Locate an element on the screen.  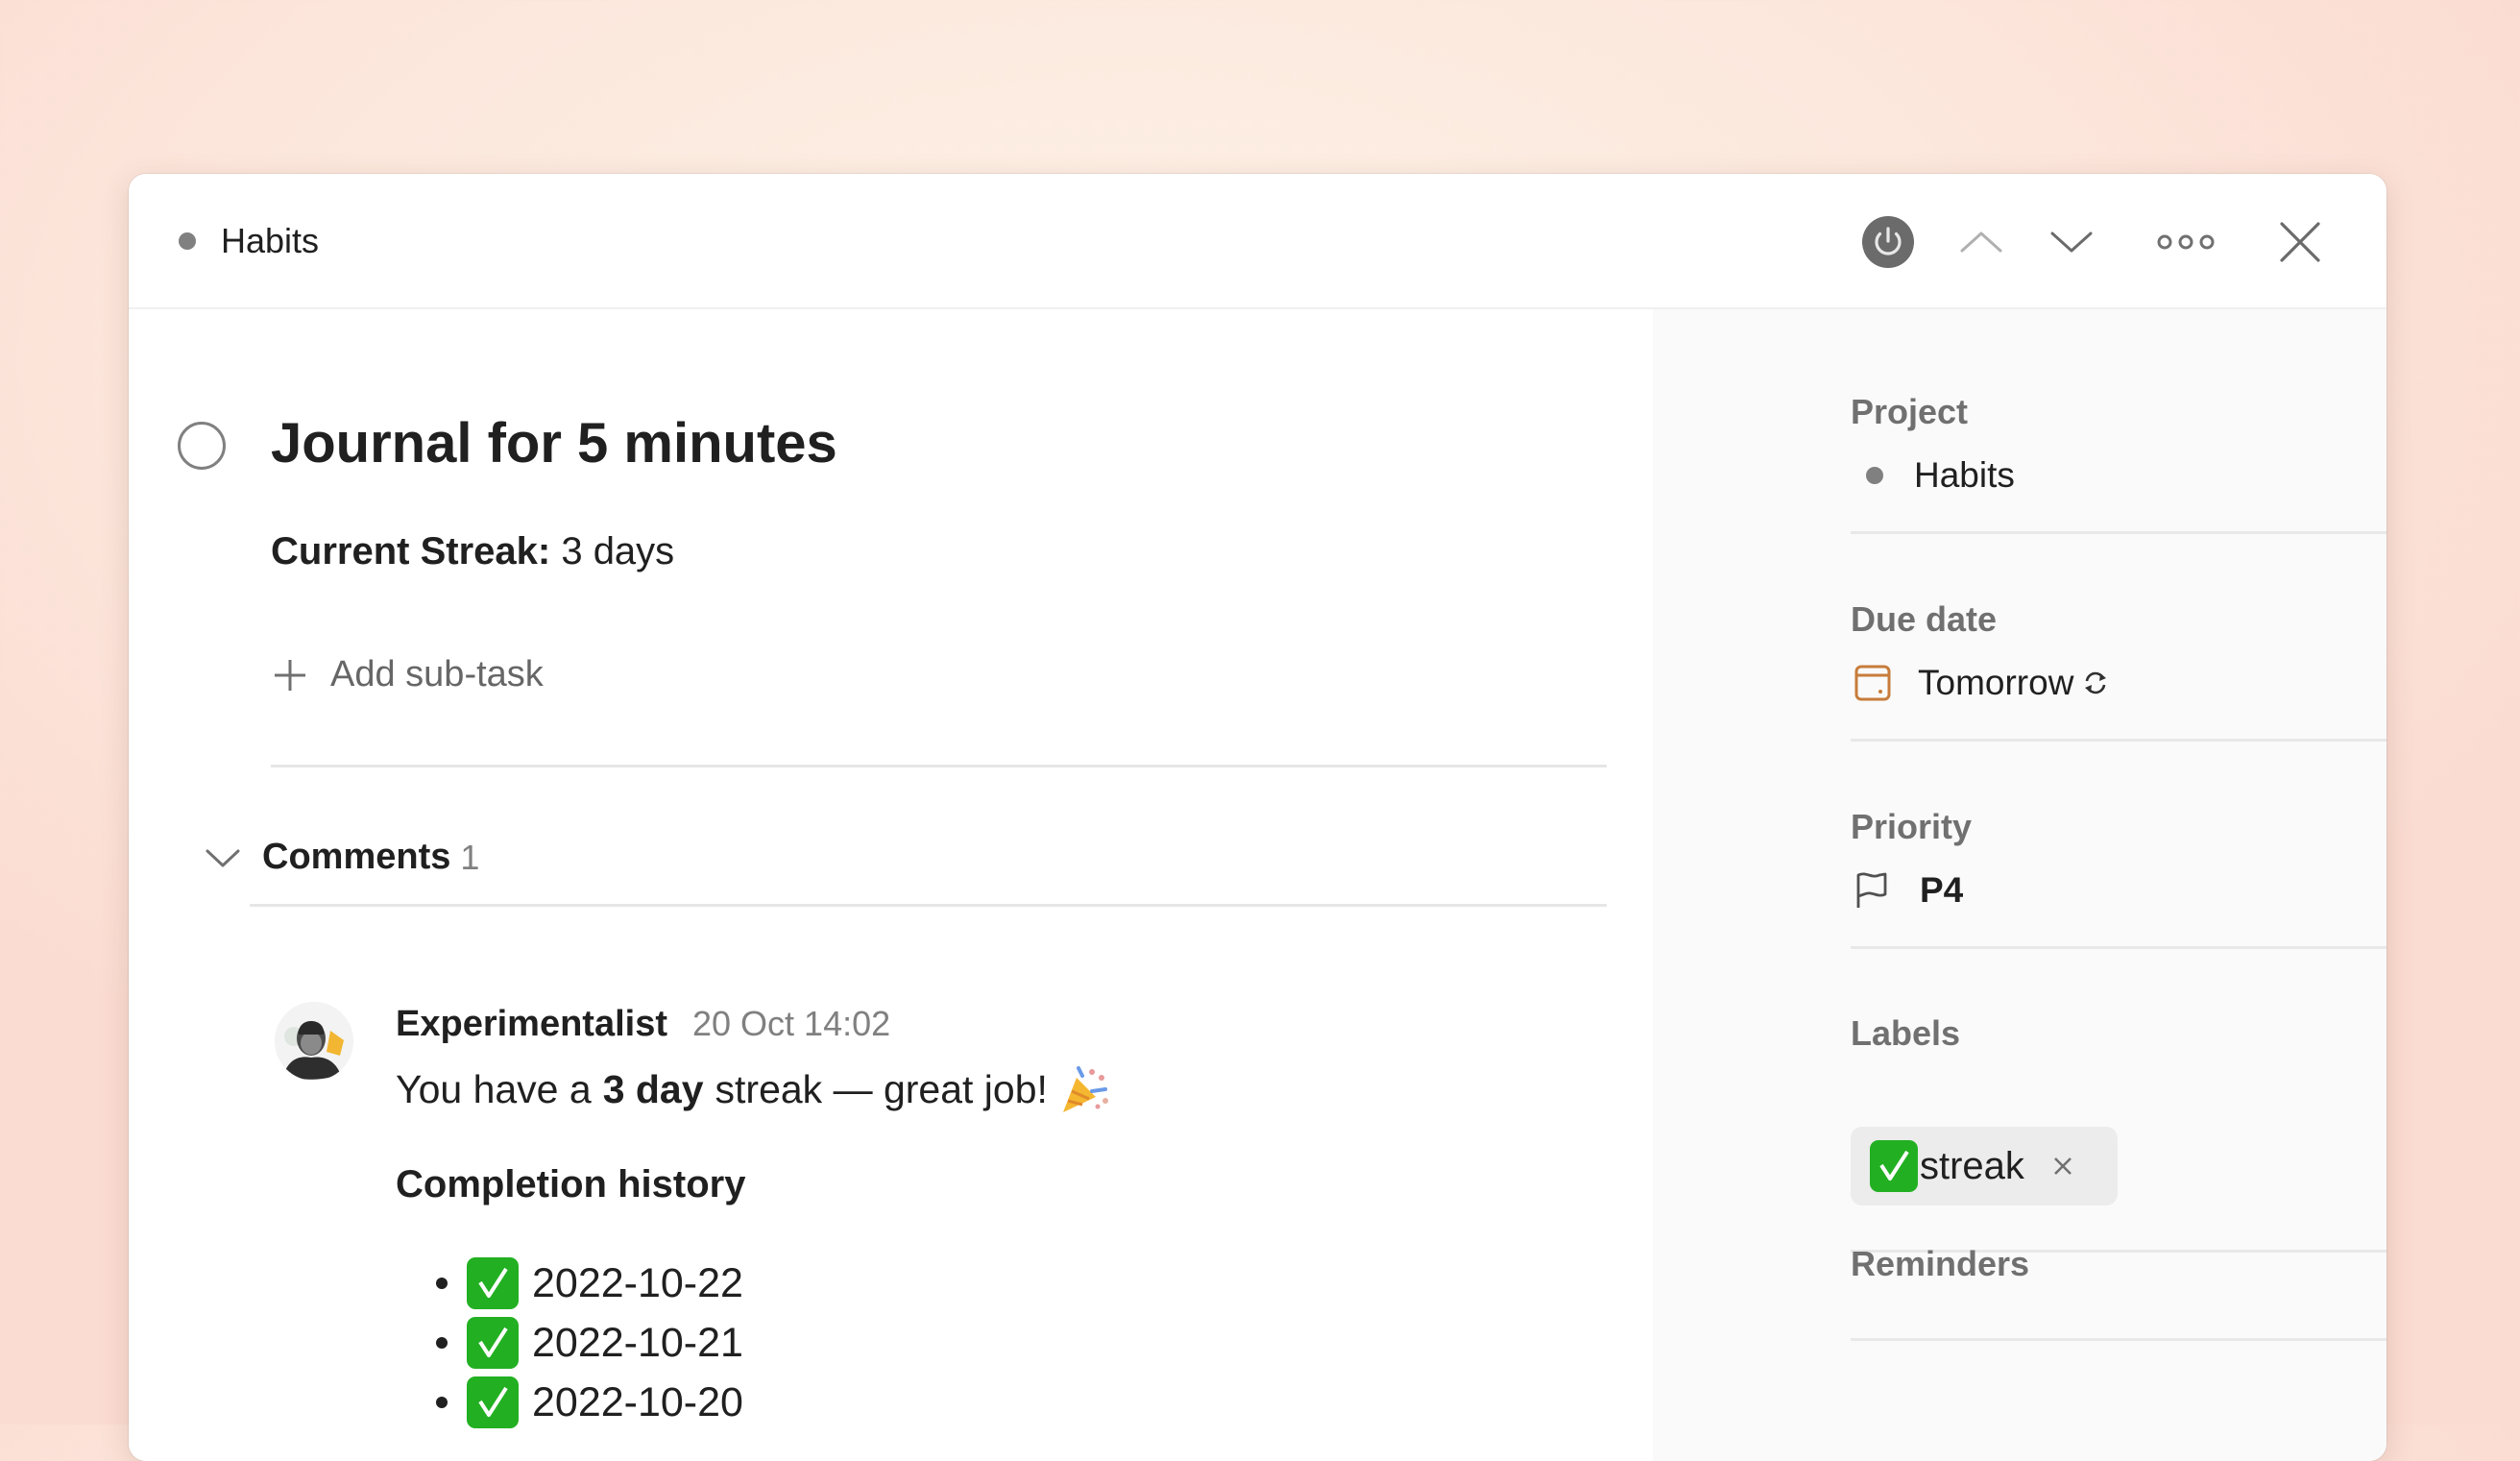
history-item: 2022-10-21 is located at coordinates (589, 1343).